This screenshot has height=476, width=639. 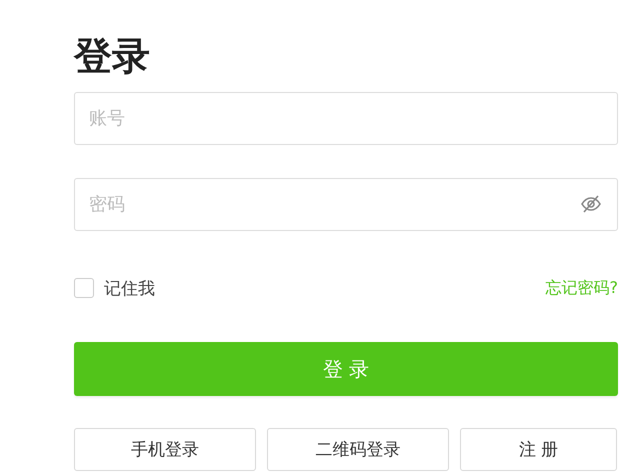 What do you see at coordinates (591, 204) in the screenshot?
I see `hidden-eye-icon` at bounding box center [591, 204].